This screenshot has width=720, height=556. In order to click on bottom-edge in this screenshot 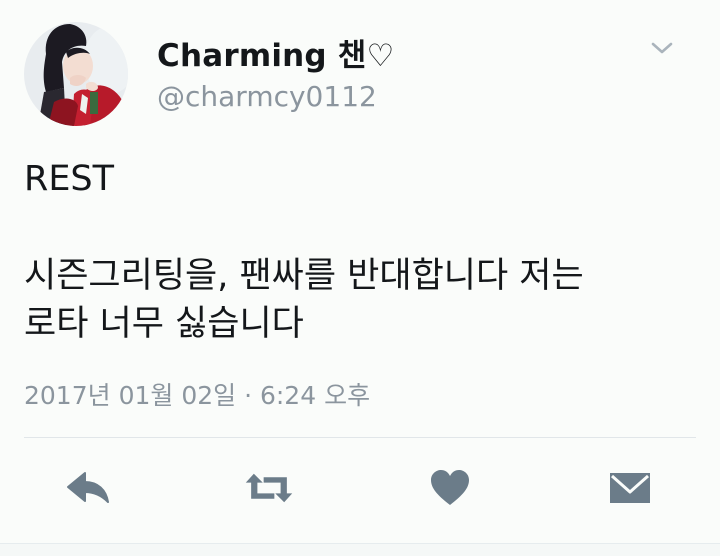, I will do `click(360, 549)`.